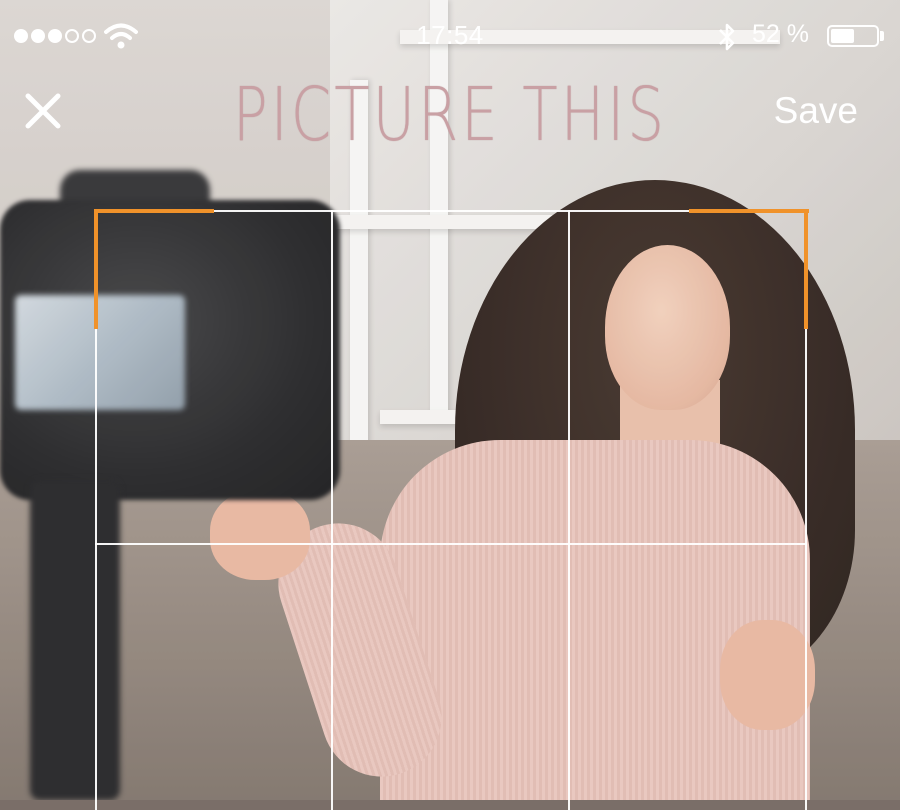  I want to click on battery-cap, so click(882, 36).